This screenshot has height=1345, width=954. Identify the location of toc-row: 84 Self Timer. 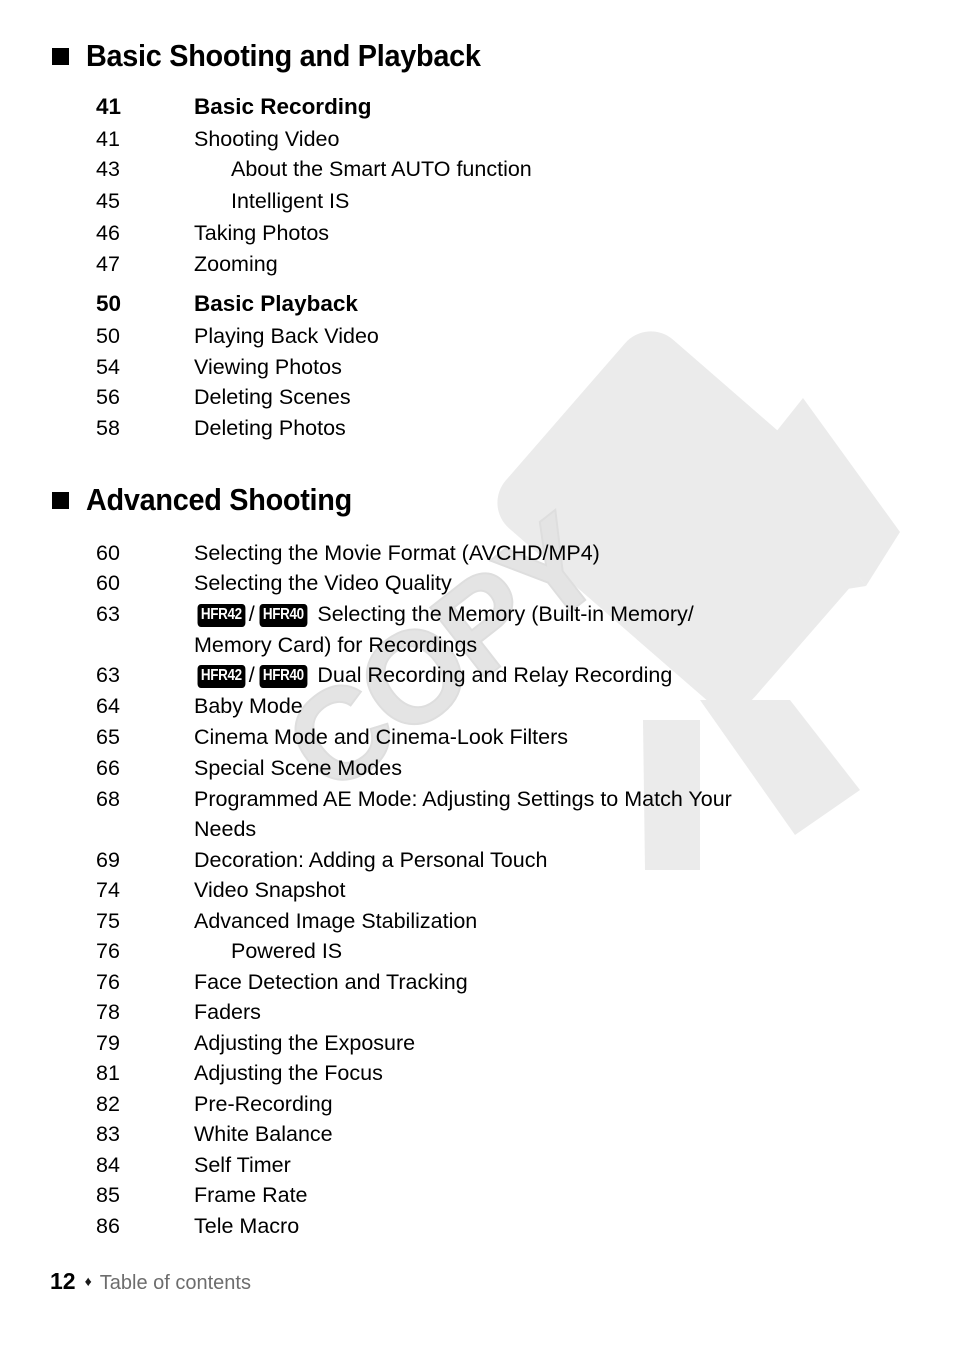
(491, 1165).